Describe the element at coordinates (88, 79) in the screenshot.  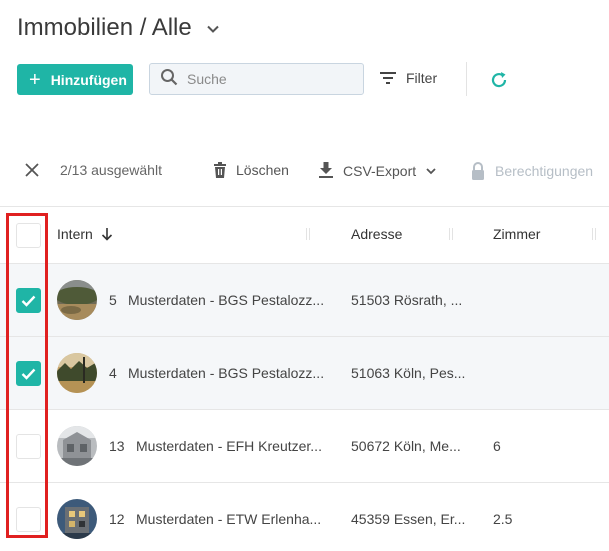
I see `add-button-label: Hinzufügen` at that location.